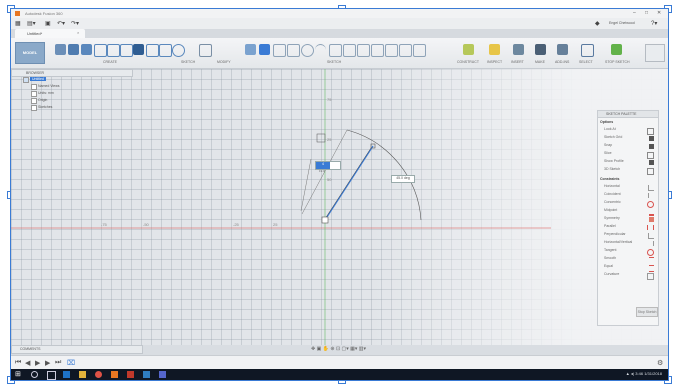 The height and width of the screenshot is (387, 677). What do you see at coordinates (653, 373) in the screenshot?
I see `taskbar-date: 1/31/2018` at bounding box center [653, 373].